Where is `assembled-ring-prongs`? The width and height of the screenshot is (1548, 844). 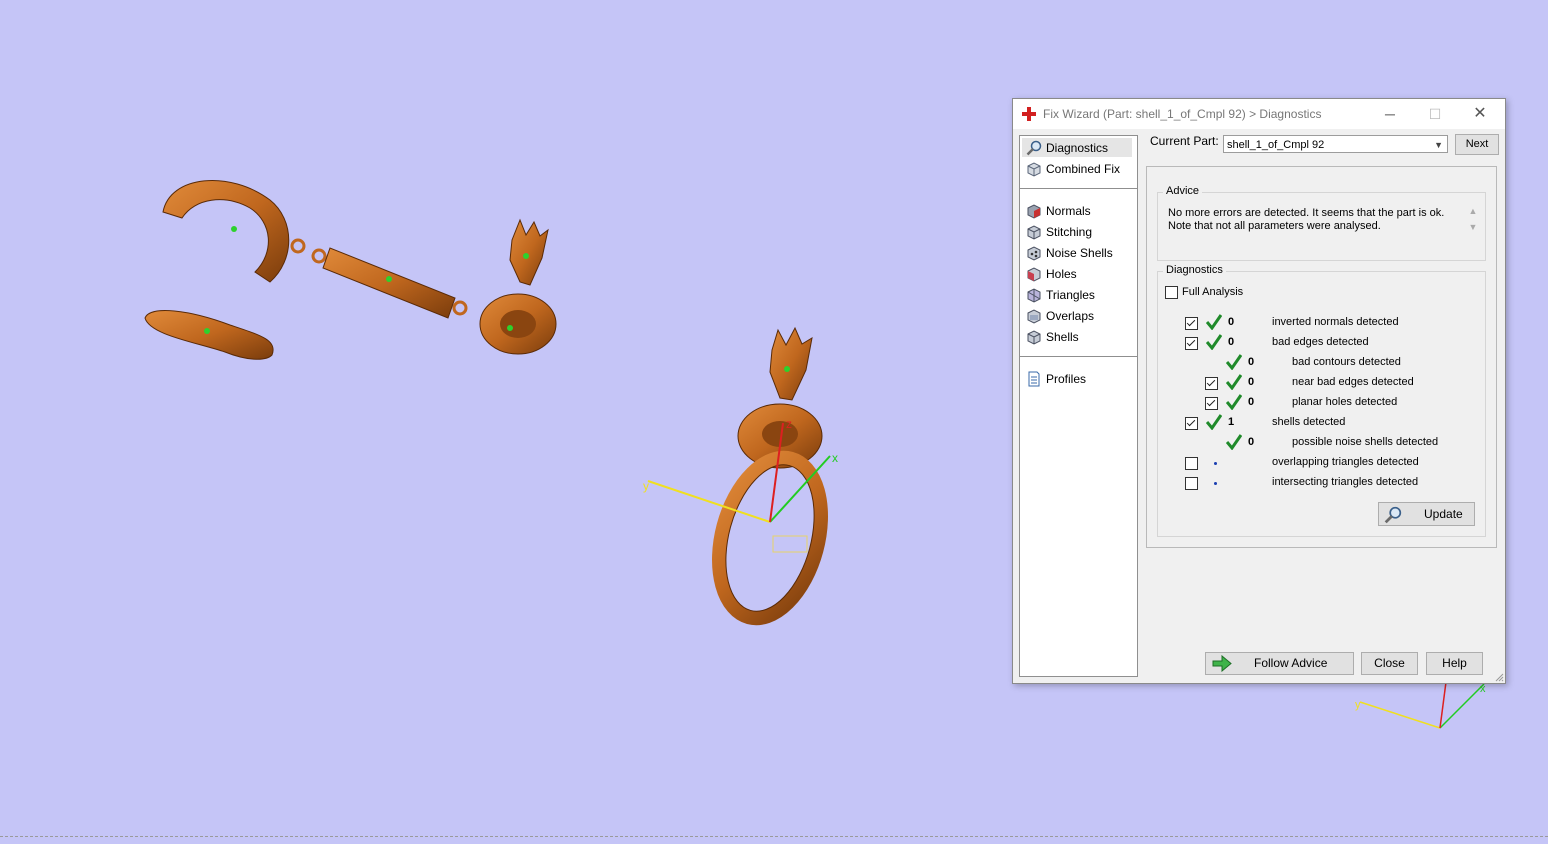
assembled-ring-prongs is located at coordinates (791, 363).